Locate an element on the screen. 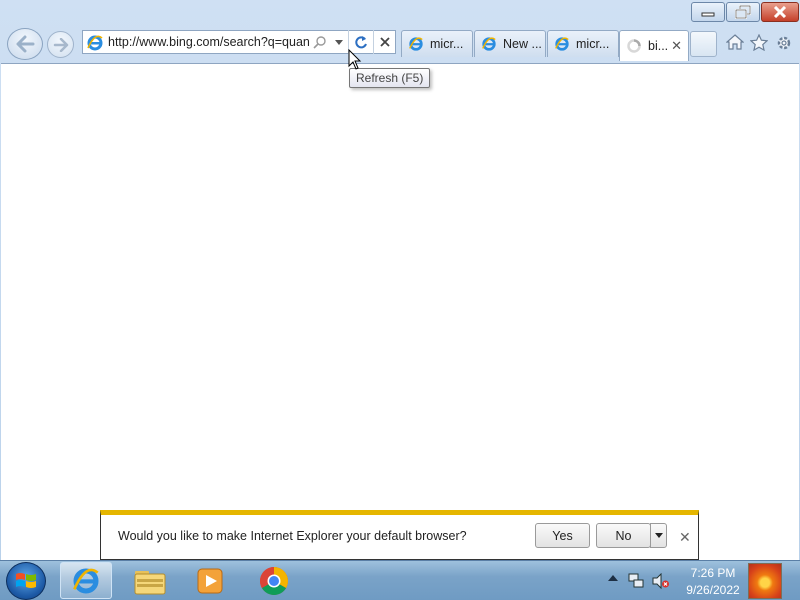 This screenshot has height=600, width=800. media-player-icon is located at coordinates (210, 580).